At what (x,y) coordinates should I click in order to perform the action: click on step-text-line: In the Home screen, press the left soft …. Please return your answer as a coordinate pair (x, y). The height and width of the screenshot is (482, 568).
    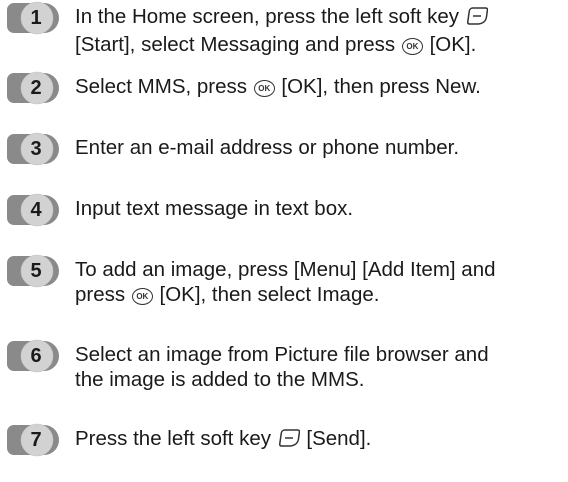
    Looking at the image, I should click on (320, 18).